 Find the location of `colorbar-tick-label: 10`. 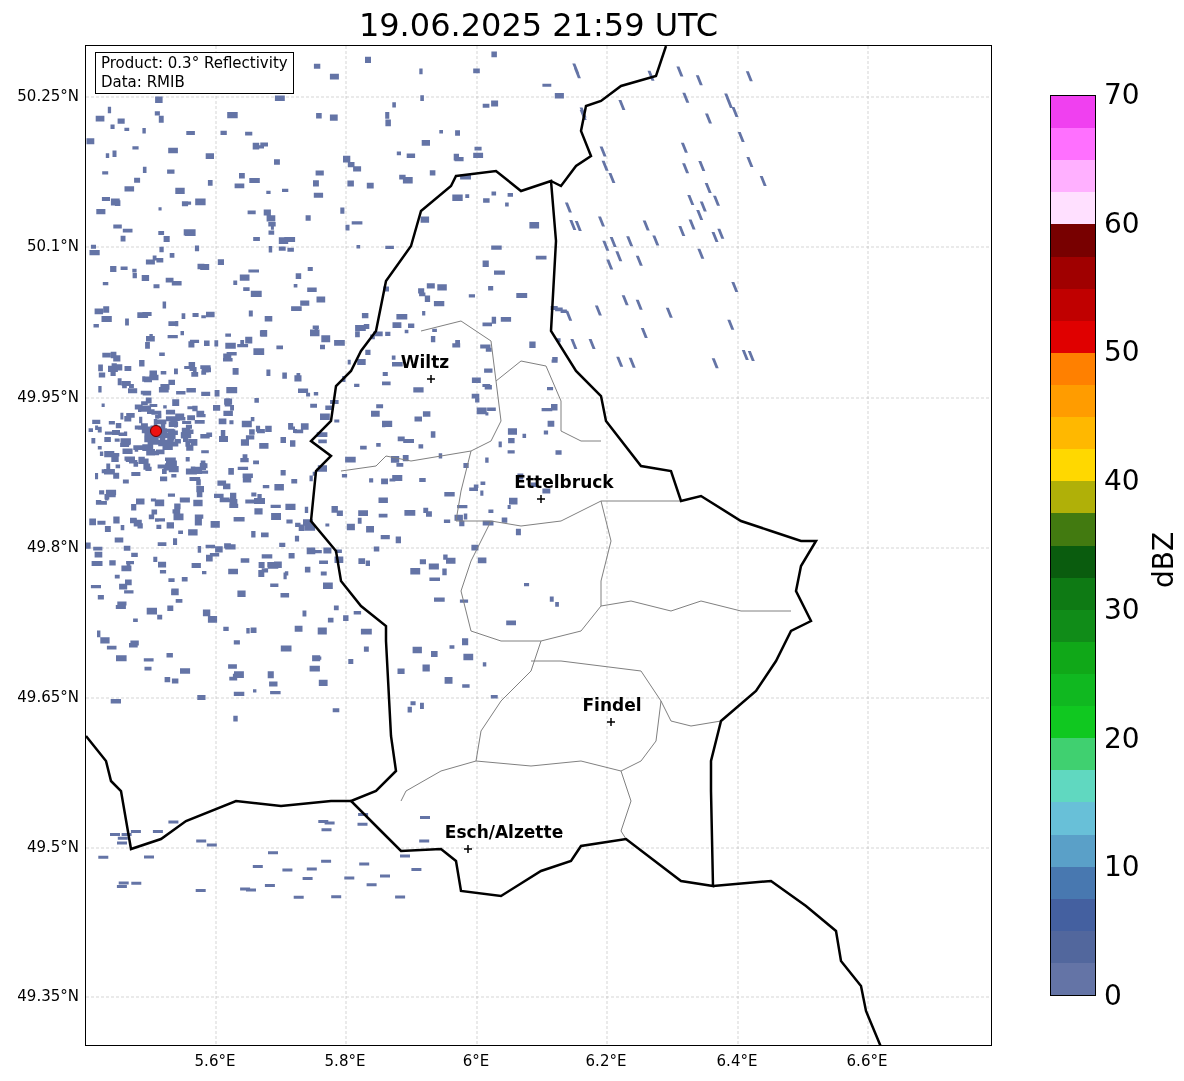

colorbar-tick-label: 10 is located at coordinates (1122, 867).